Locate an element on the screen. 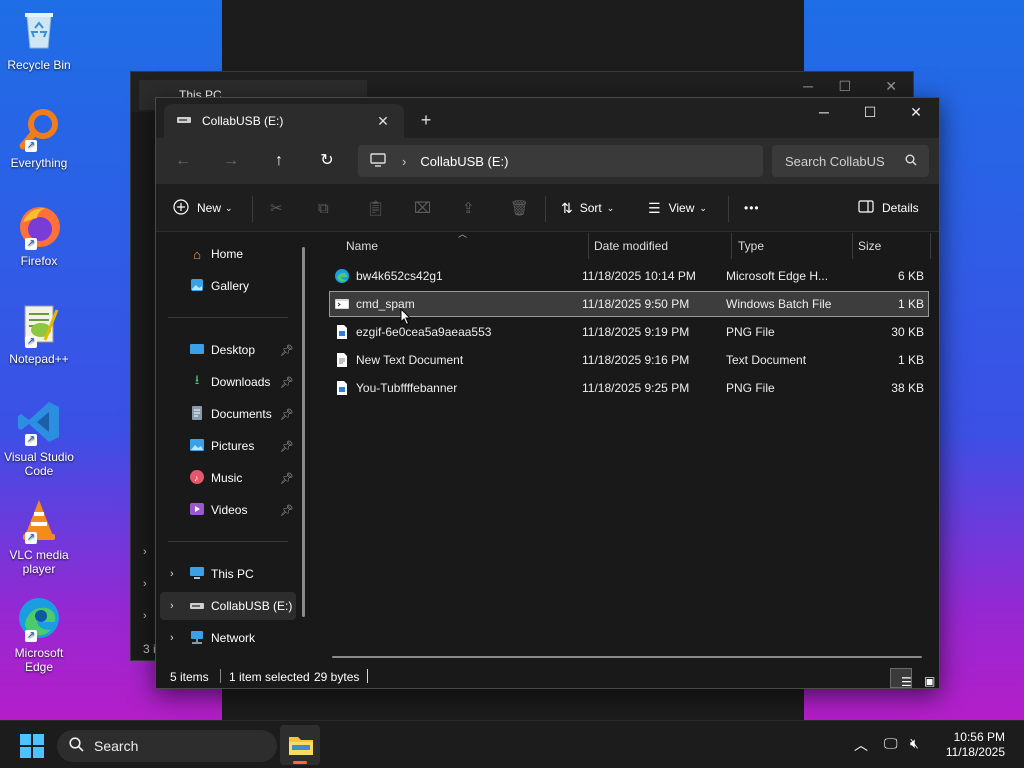 Image resolution: width=1024 pixels, height=768 pixels. rename-button: ⌧ is located at coordinates (422, 208).